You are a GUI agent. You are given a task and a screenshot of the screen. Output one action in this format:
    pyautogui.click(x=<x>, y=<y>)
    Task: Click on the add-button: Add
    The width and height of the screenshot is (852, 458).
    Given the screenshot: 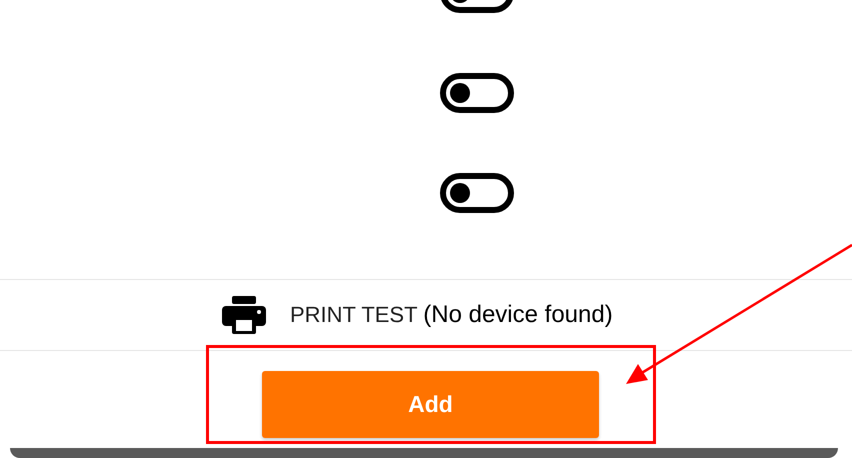 What is the action you would take?
    pyautogui.click(x=430, y=404)
    